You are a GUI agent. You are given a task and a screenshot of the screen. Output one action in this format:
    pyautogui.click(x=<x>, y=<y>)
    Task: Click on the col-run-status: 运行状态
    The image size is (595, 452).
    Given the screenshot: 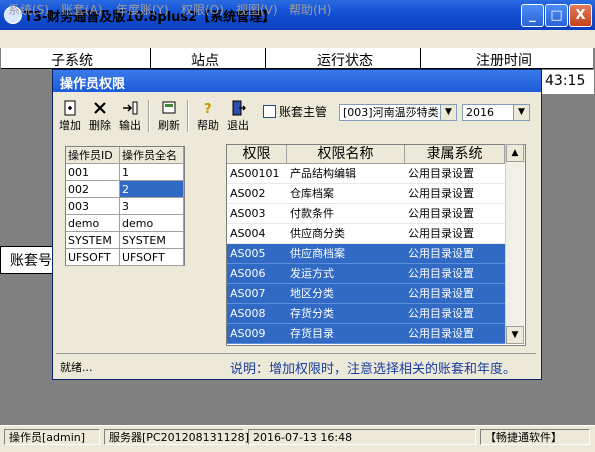 What is the action you would take?
    pyautogui.click(x=345, y=61)
    